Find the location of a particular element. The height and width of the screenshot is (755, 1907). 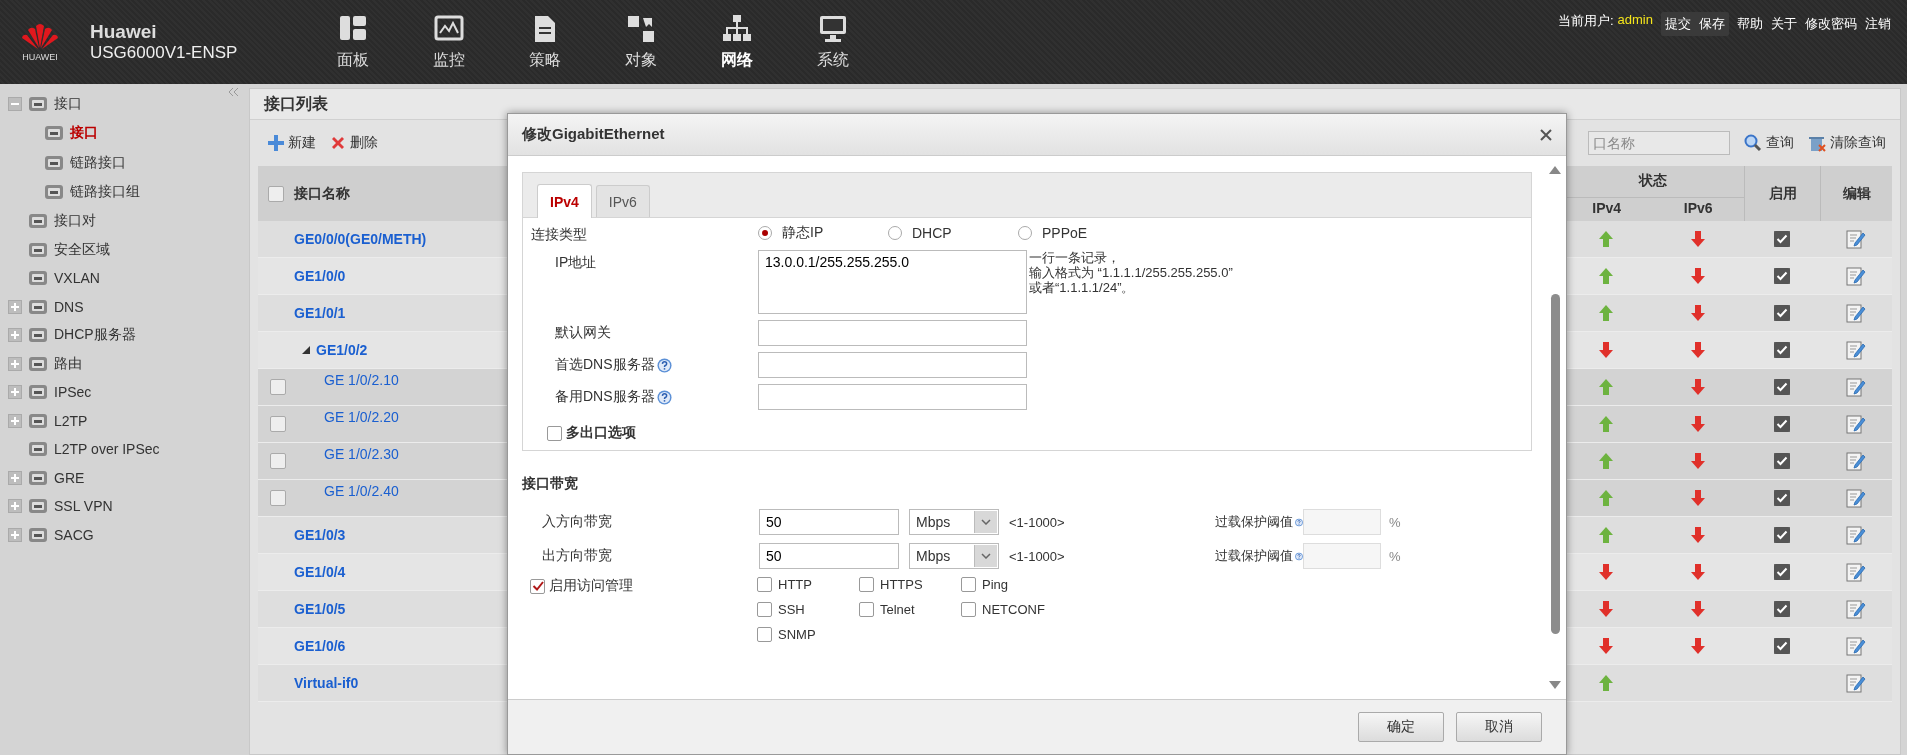

protocol-option: Ping is located at coordinates (1012, 584).